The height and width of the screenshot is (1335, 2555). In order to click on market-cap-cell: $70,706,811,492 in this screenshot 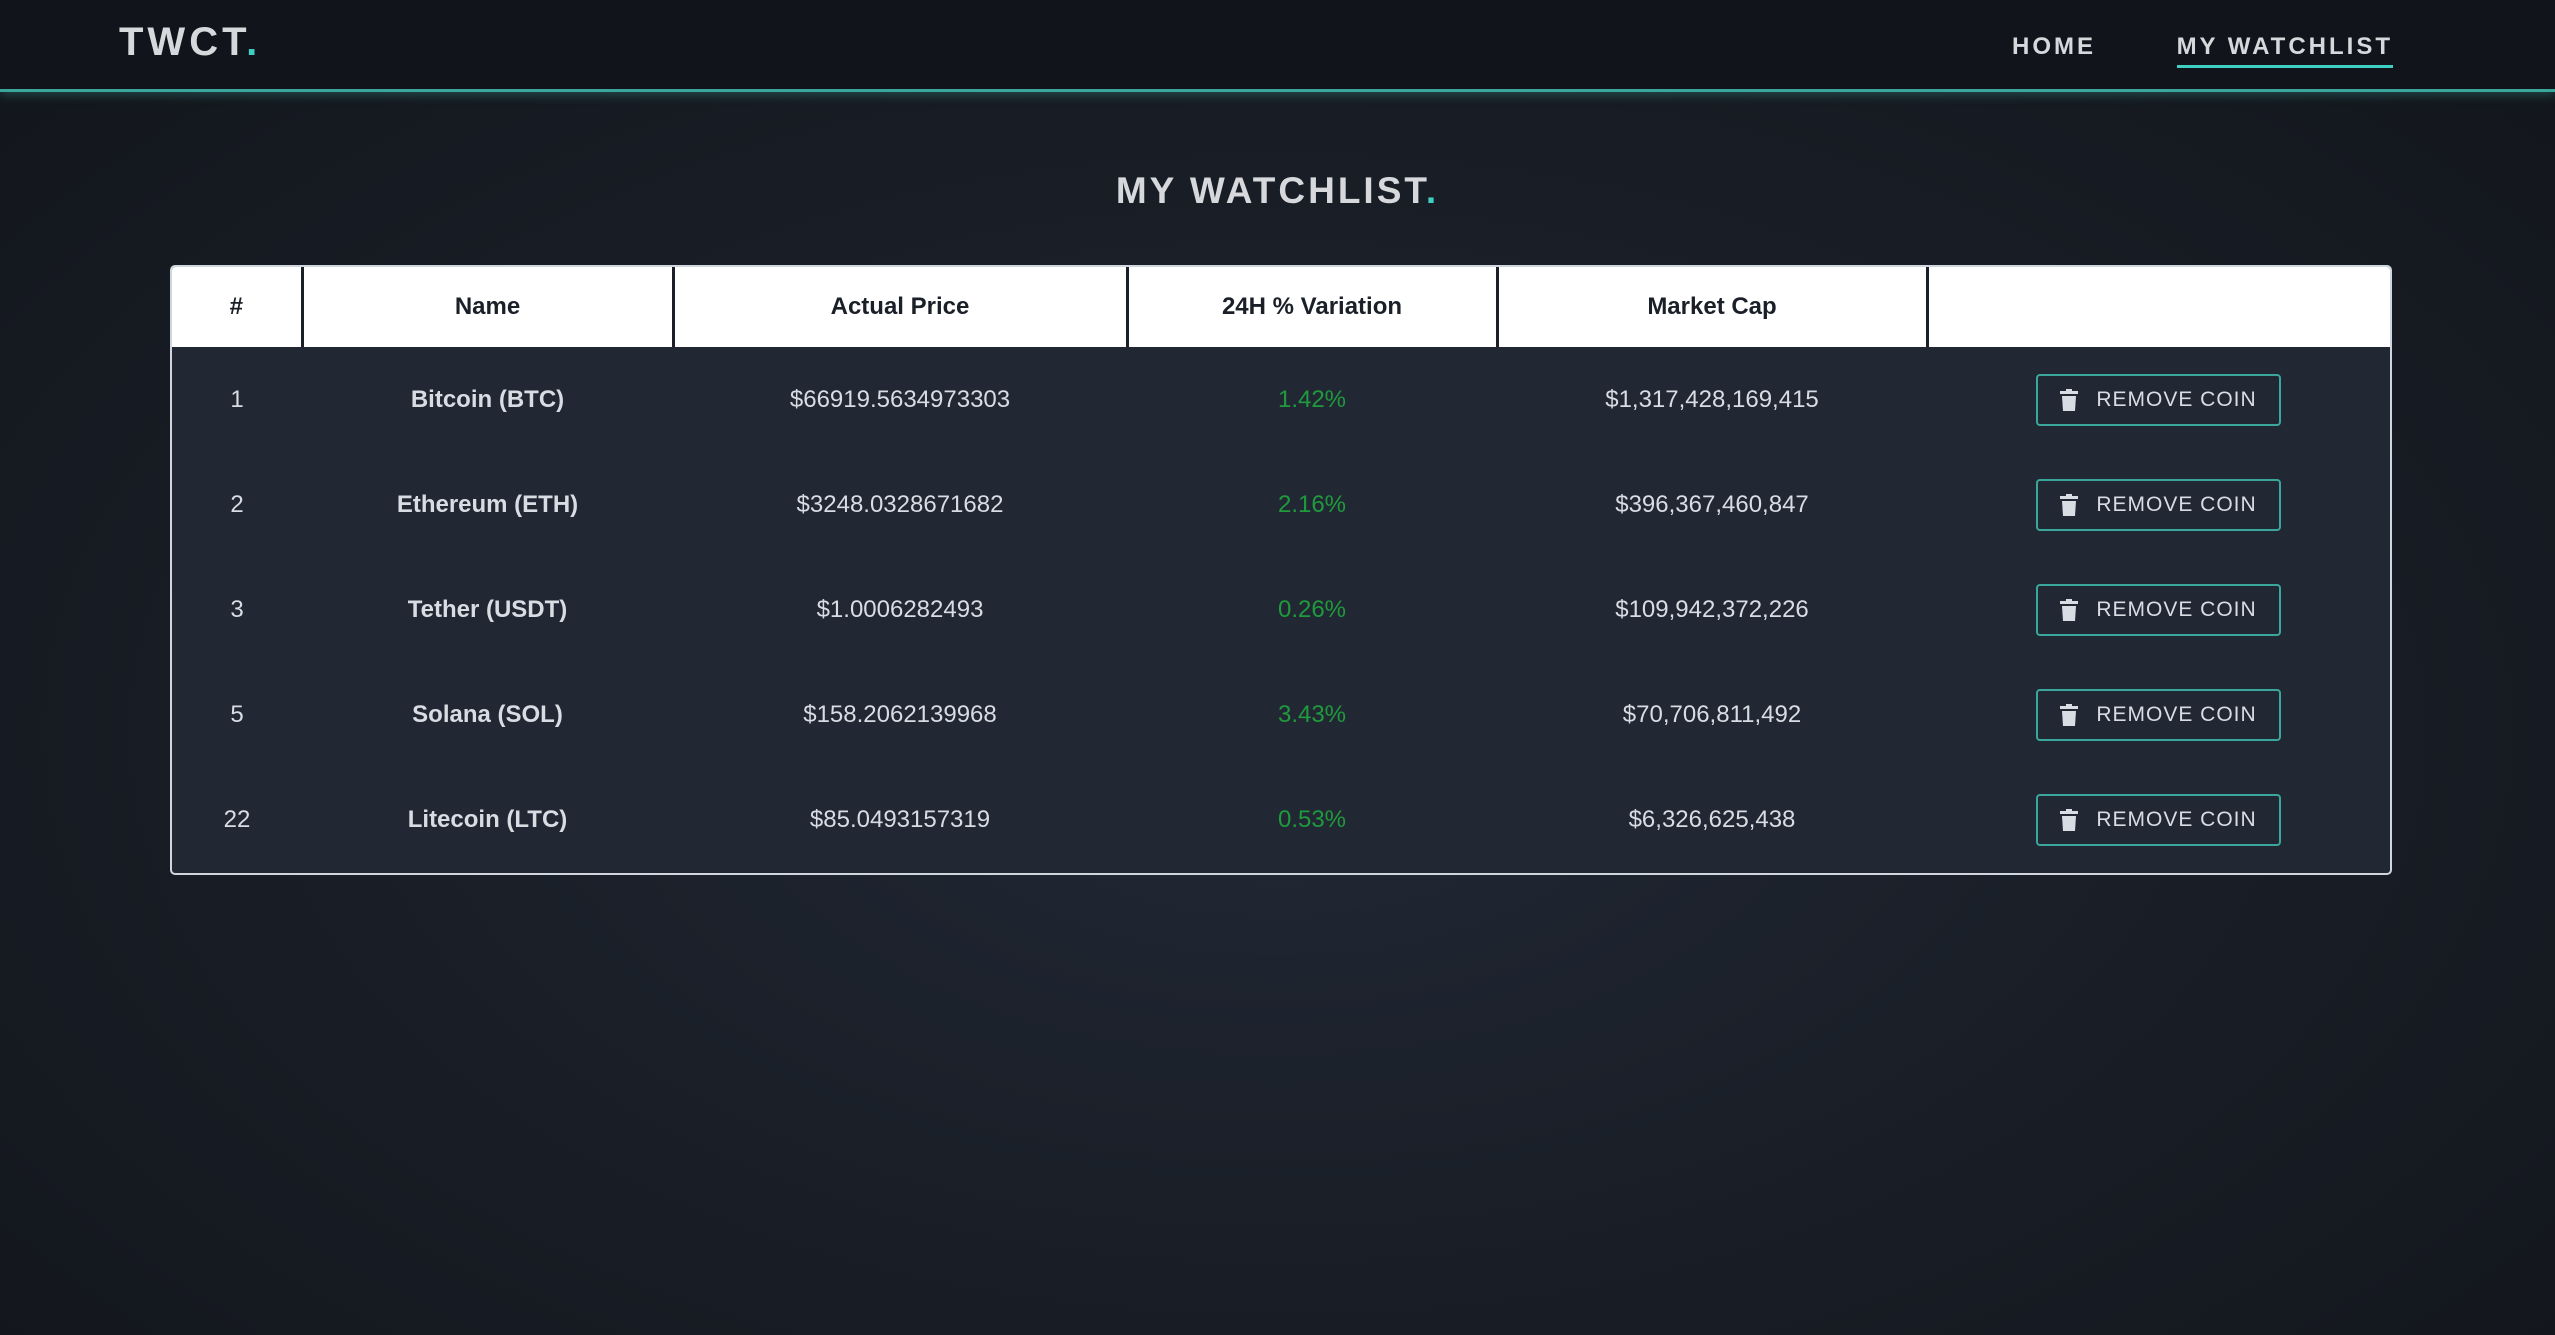, I will do `click(1712, 714)`.